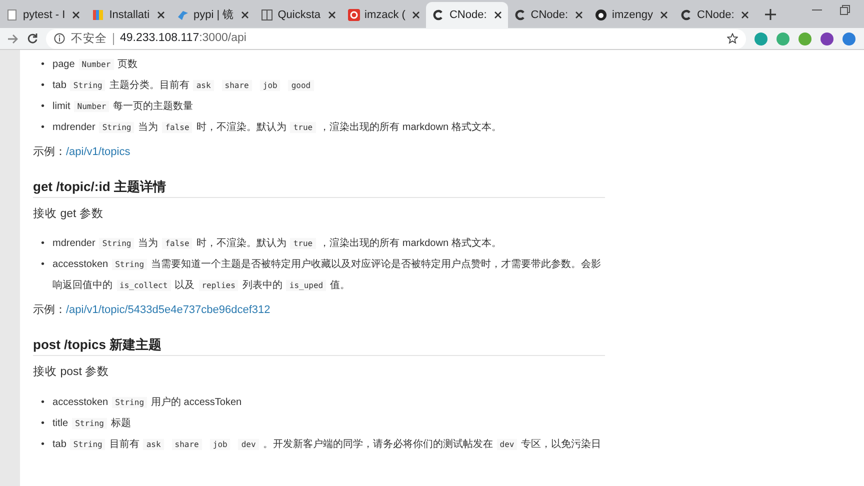 Image resolution: width=864 pixels, height=486 pixels. Describe the element at coordinates (183, 38) in the screenshot. I see `url-text: 49.233.108.117:3000/api` at that location.